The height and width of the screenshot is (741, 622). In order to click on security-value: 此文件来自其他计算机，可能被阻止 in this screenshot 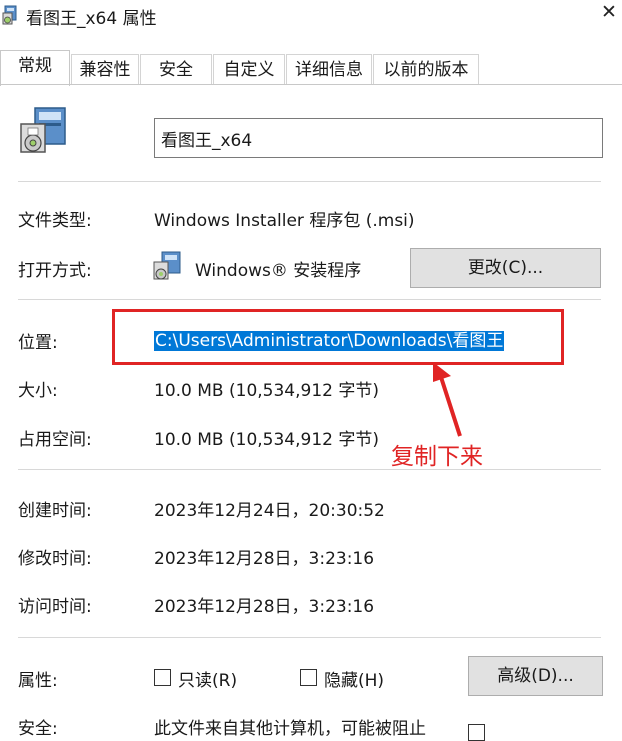, I will do `click(290, 729)`.